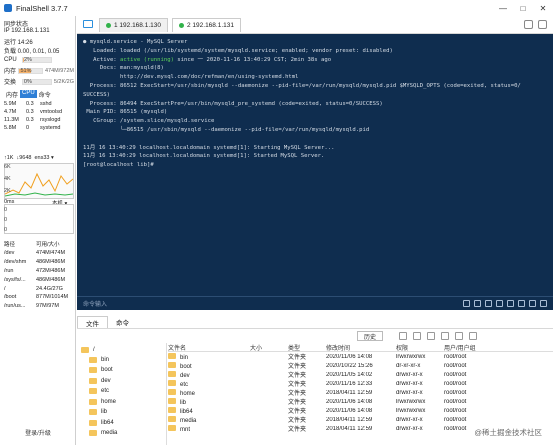 This screenshot has width=553, height=445. I want to click on column-name: 文件名, so click(209, 347).